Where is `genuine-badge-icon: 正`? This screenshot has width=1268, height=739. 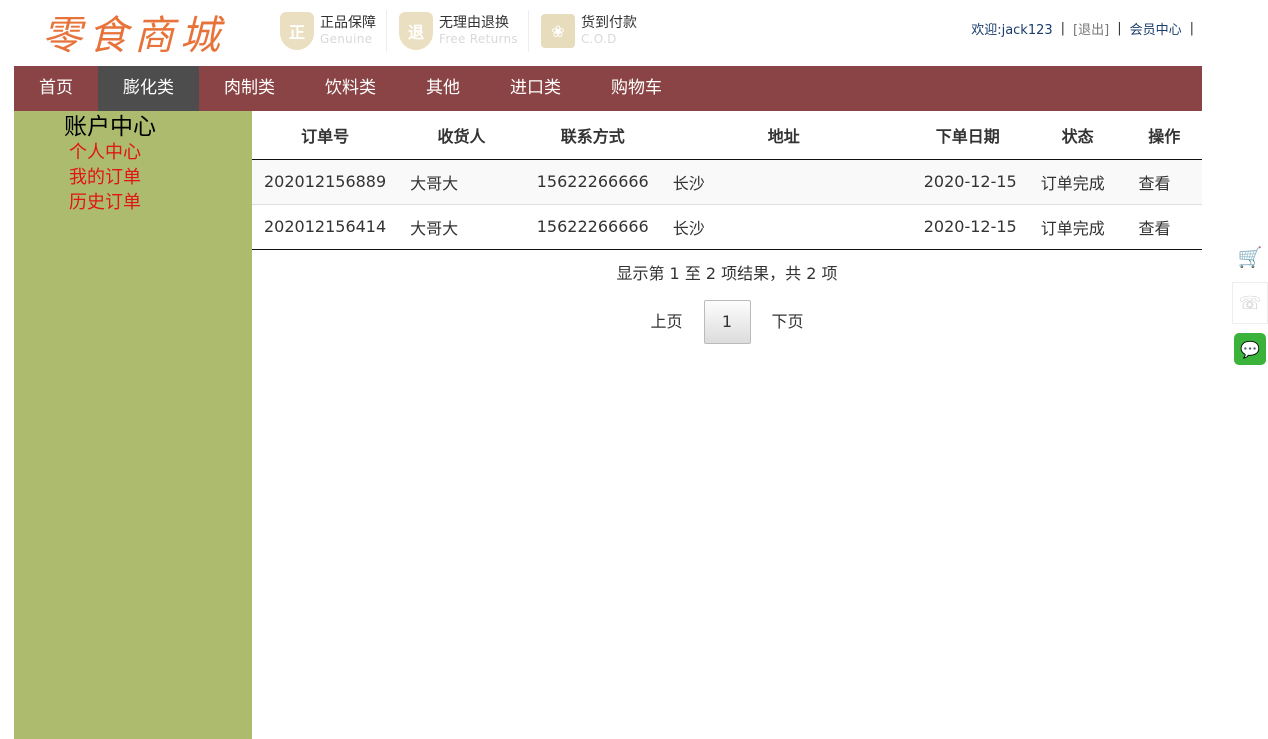
genuine-badge-icon: 正 is located at coordinates (297, 31).